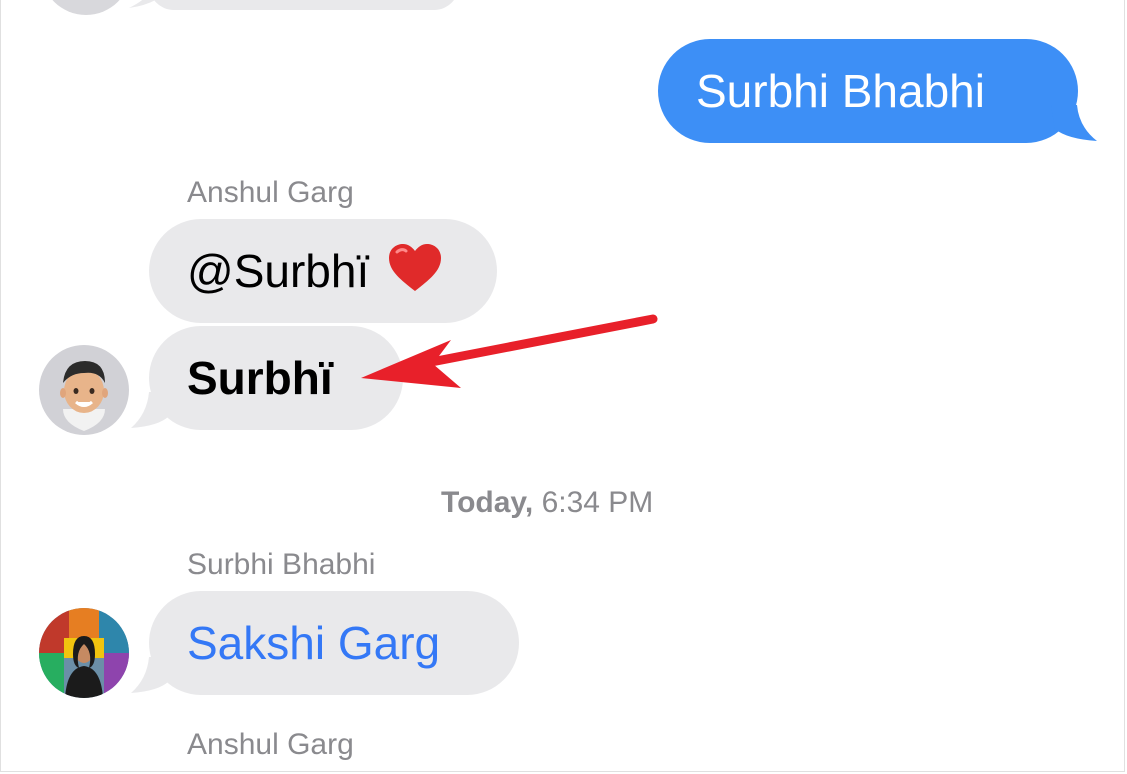 The image size is (1127, 774). I want to click on photo-avatar-icon, so click(84, 653).